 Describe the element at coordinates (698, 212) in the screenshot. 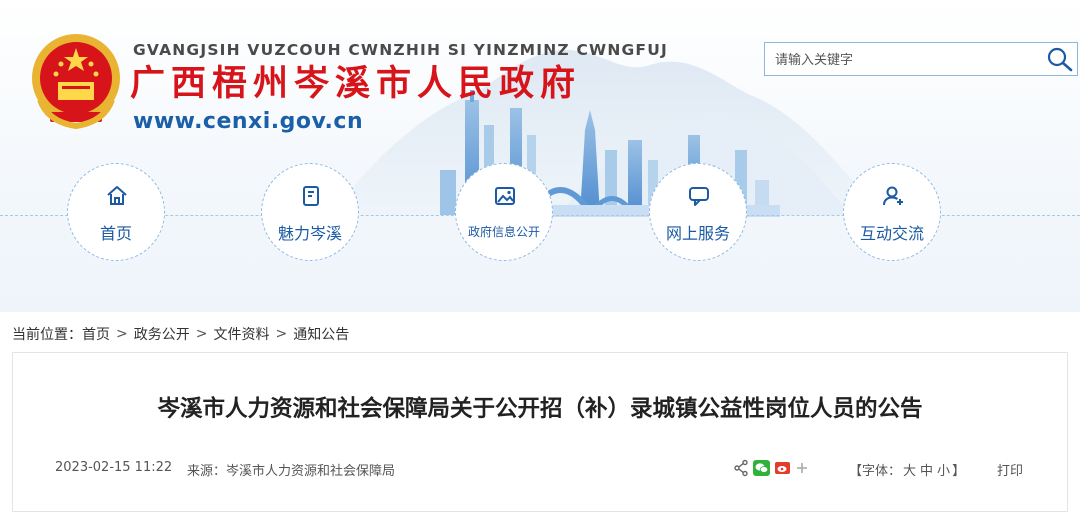

I see `nav-item-online-service: 网上服务` at that location.